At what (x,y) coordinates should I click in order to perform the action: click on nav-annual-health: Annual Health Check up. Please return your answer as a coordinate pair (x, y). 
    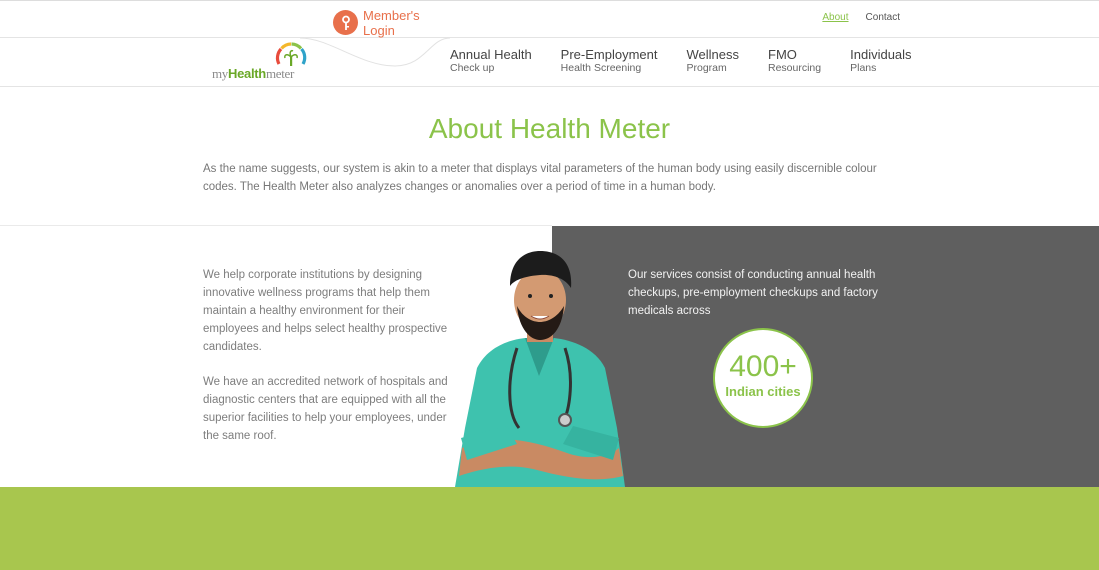
    Looking at the image, I should click on (491, 61).